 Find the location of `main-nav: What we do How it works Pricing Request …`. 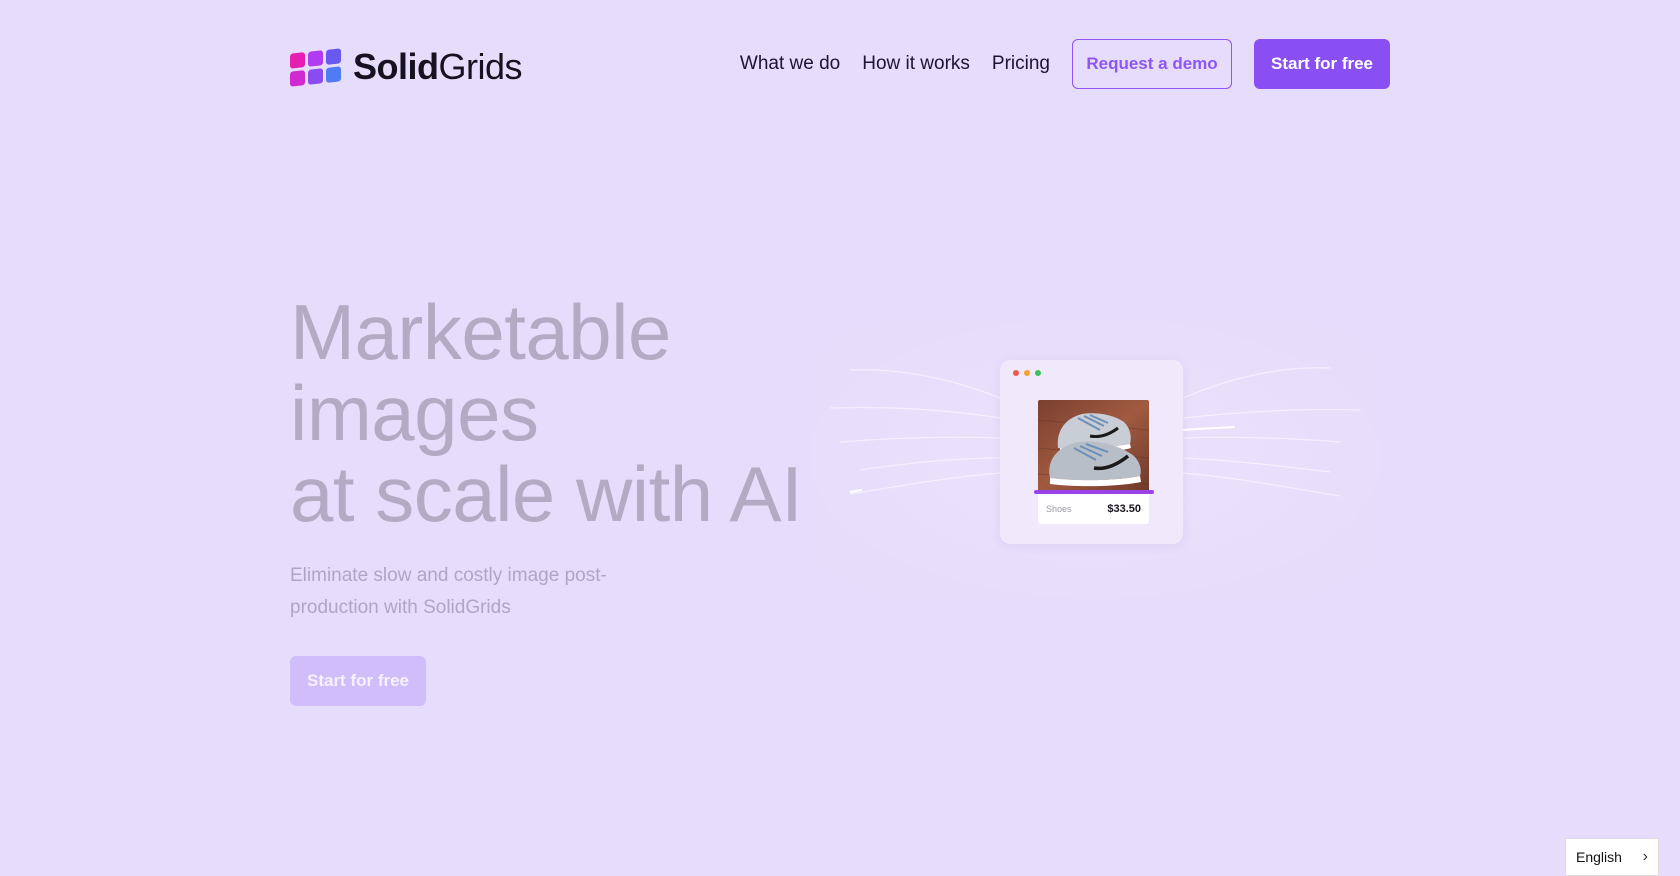

main-nav: What we do How it works Pricing Request … is located at coordinates (1065, 64).